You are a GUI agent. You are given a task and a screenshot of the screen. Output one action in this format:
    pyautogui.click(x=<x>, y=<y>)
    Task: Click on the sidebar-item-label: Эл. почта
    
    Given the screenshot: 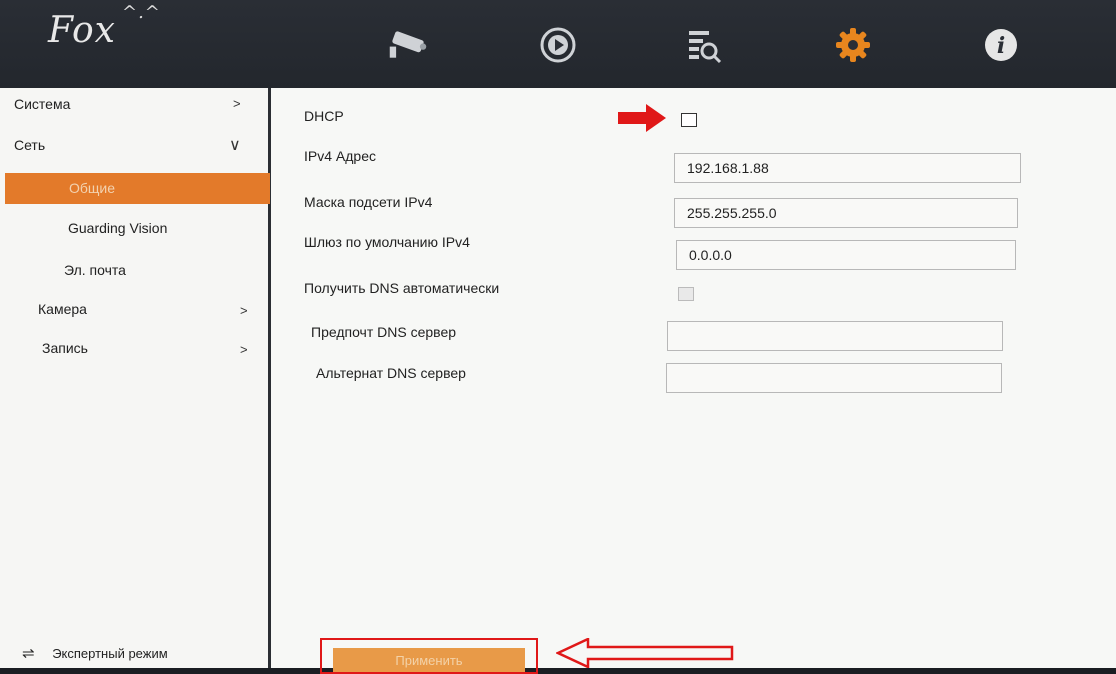 What is the action you would take?
    pyautogui.click(x=95, y=270)
    